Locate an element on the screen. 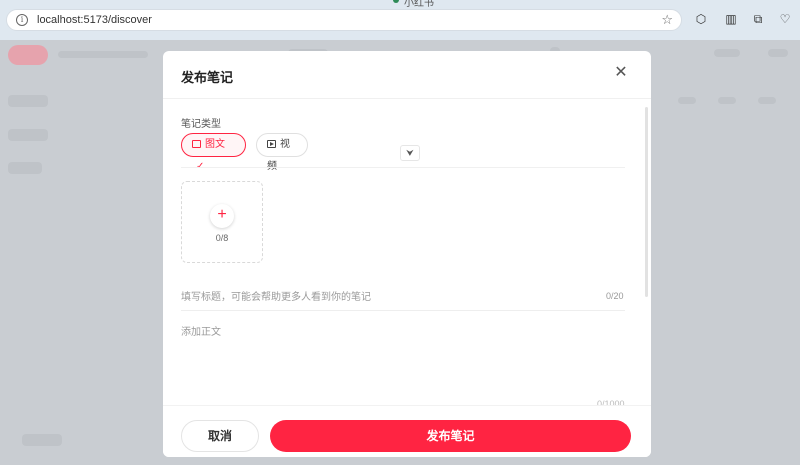 The height and width of the screenshot is (465, 800). site-logo is located at coordinates (28, 55).